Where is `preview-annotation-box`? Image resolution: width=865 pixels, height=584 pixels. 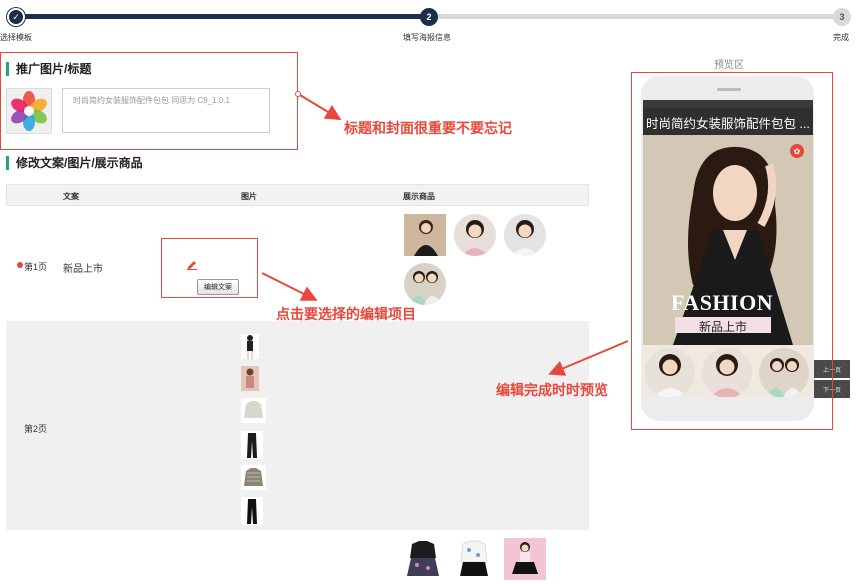 preview-annotation-box is located at coordinates (732, 251).